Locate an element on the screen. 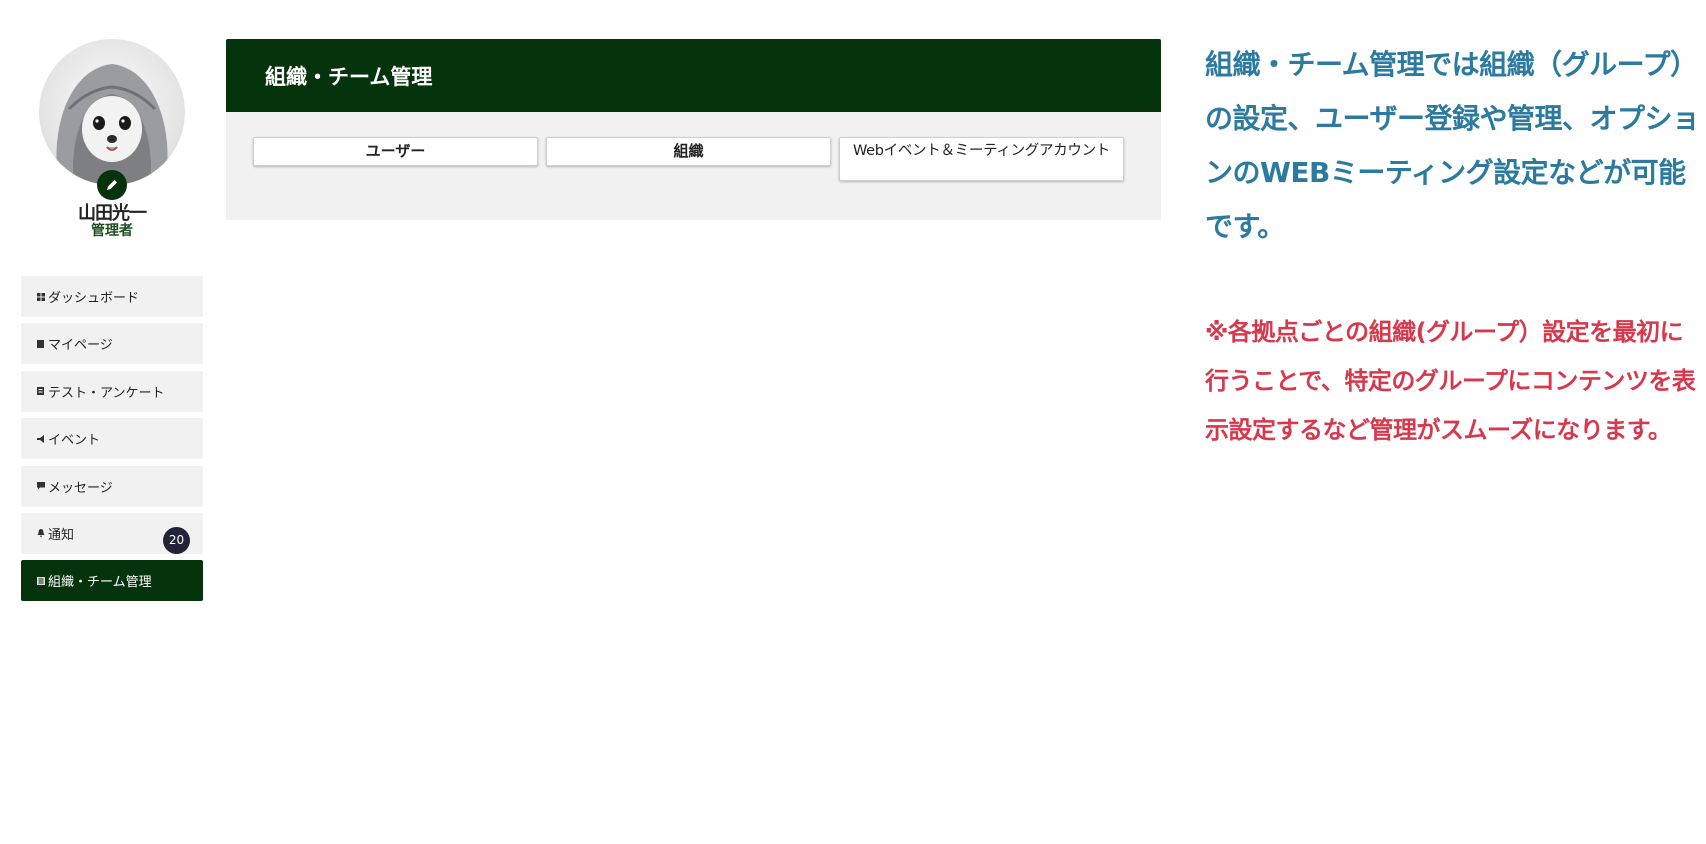 This screenshot has height=844, width=1706. team-management-panel: 組織・チーム管理 ユーザー 組織 Webイベント＆ミーティングアカウント is located at coordinates (693, 129).